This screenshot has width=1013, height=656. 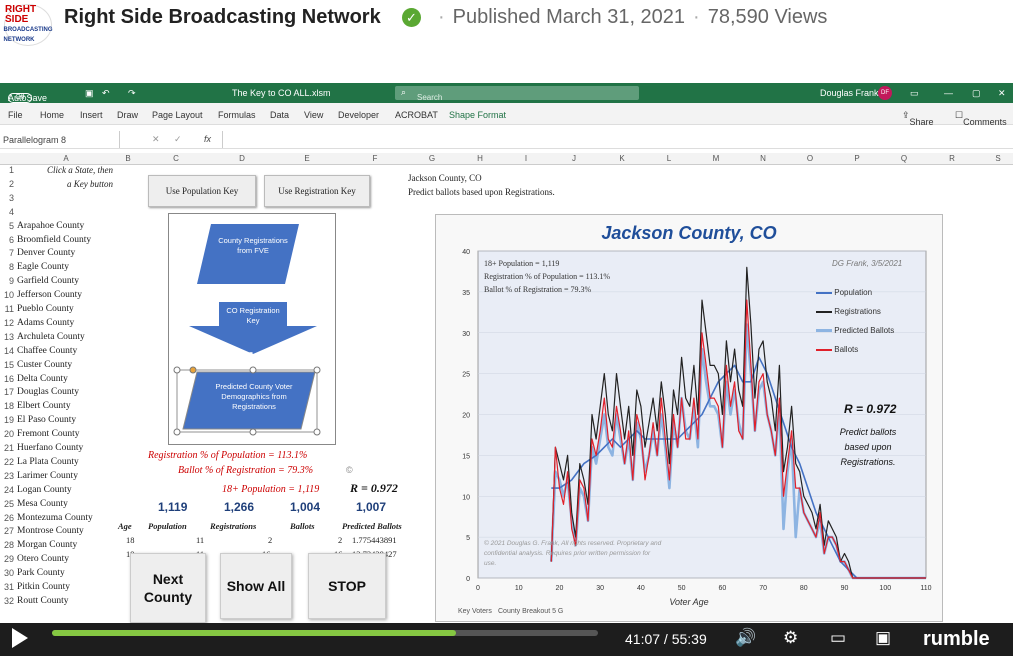 I want to click on row-number: 32, so click(x=7, y=601).